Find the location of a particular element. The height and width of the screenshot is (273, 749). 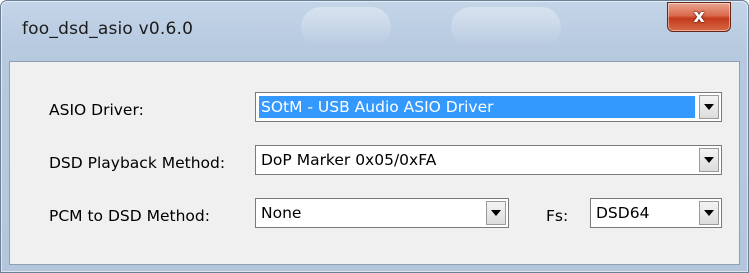

pcm-to-dsd-method-select: None is located at coordinates (382, 213).